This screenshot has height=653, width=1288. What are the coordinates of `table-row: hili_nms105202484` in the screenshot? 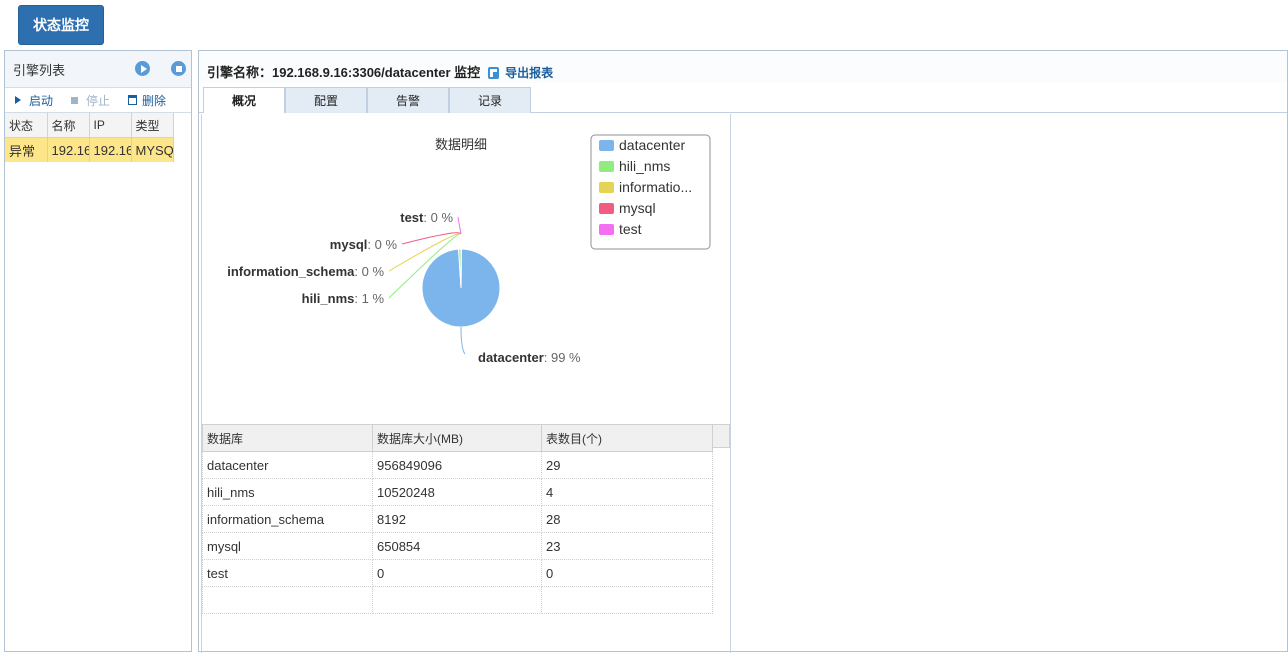 It's located at (458, 492).